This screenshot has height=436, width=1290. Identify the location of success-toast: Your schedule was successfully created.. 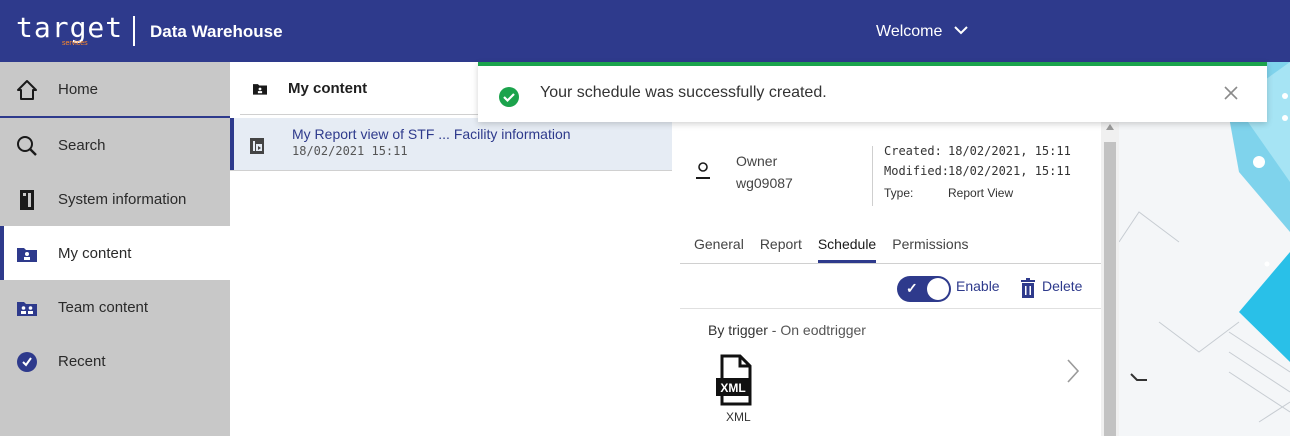
(872, 92).